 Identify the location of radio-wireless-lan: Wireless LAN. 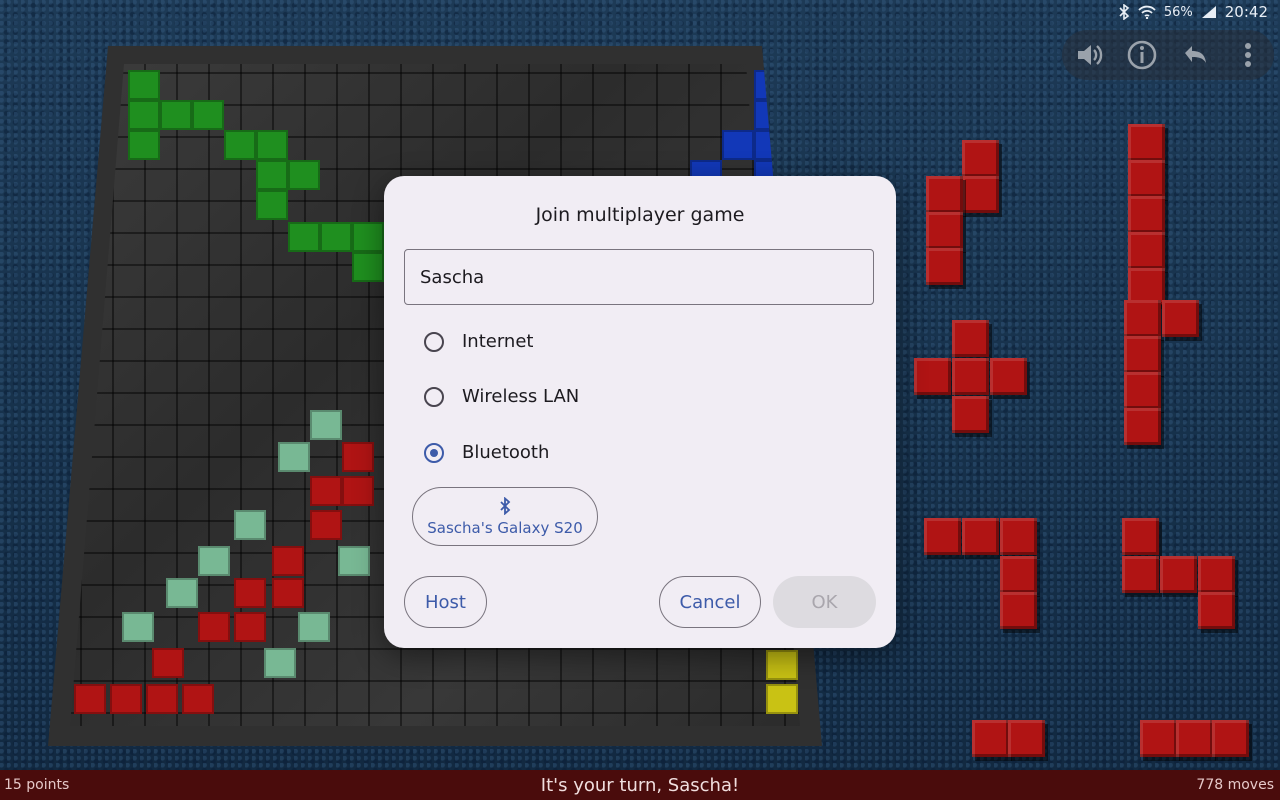
(501, 396).